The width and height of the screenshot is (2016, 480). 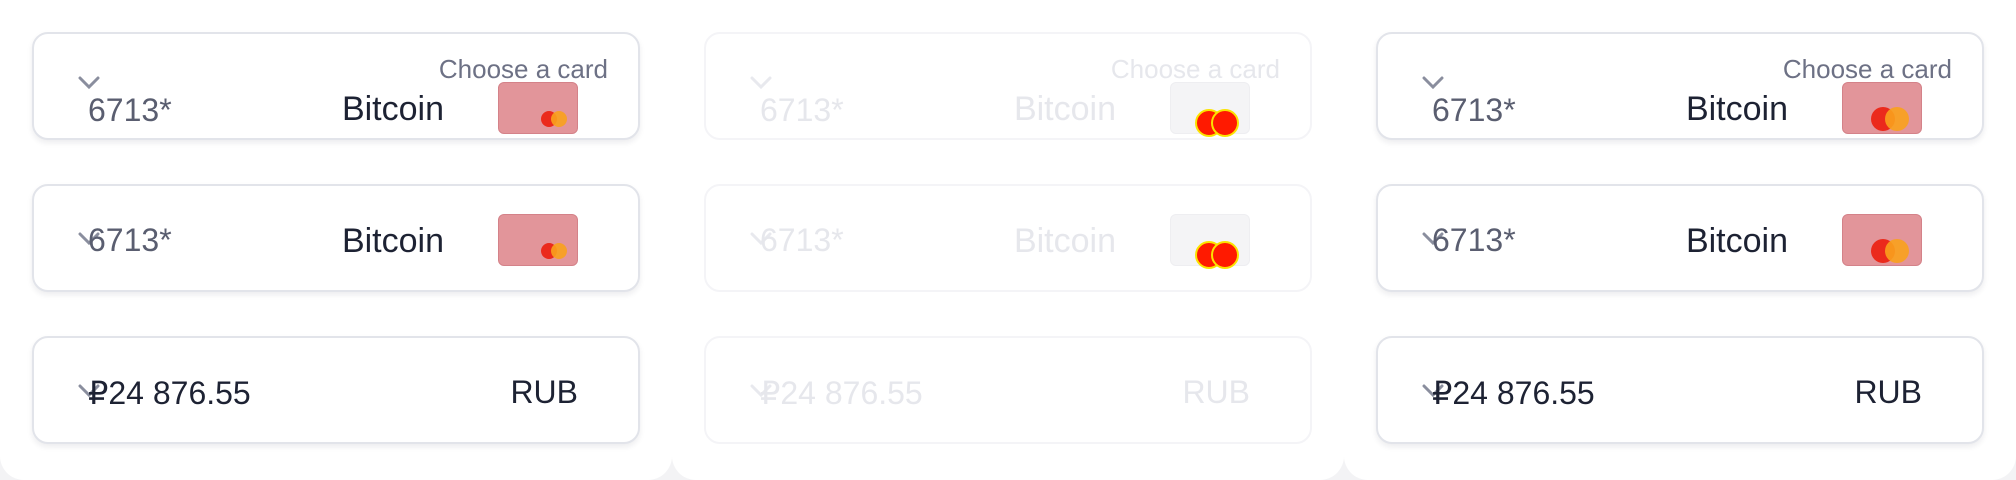 I want to click on card-select-field-disabled: 6713* Bitcoin, so click(x=1008, y=238).